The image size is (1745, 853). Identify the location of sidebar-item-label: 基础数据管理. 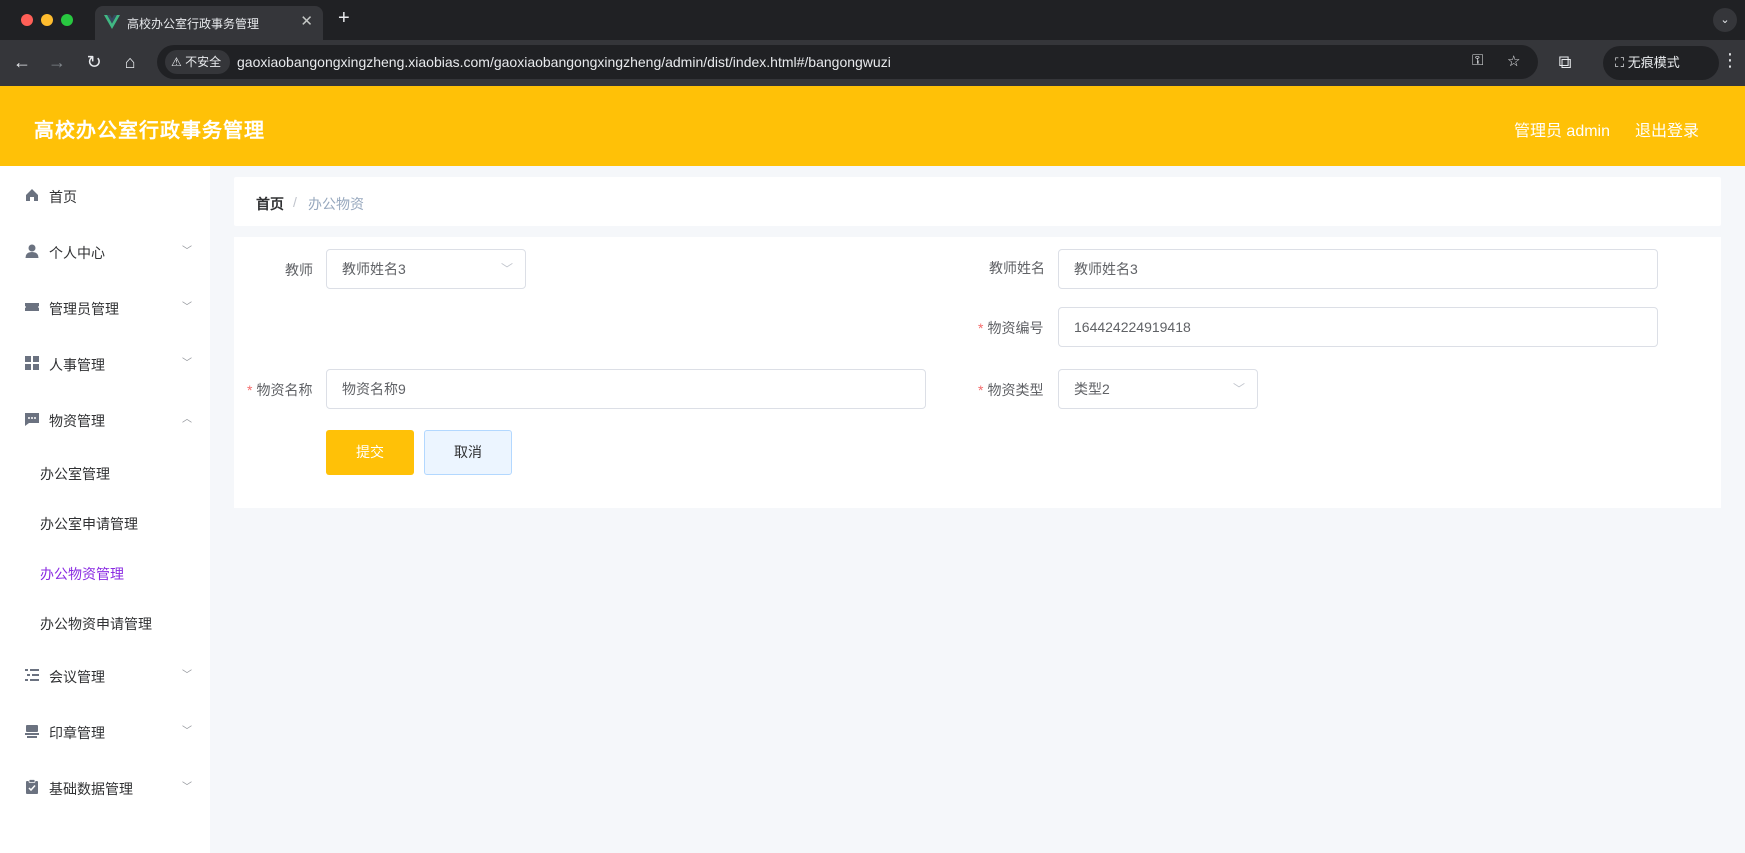
(91, 789).